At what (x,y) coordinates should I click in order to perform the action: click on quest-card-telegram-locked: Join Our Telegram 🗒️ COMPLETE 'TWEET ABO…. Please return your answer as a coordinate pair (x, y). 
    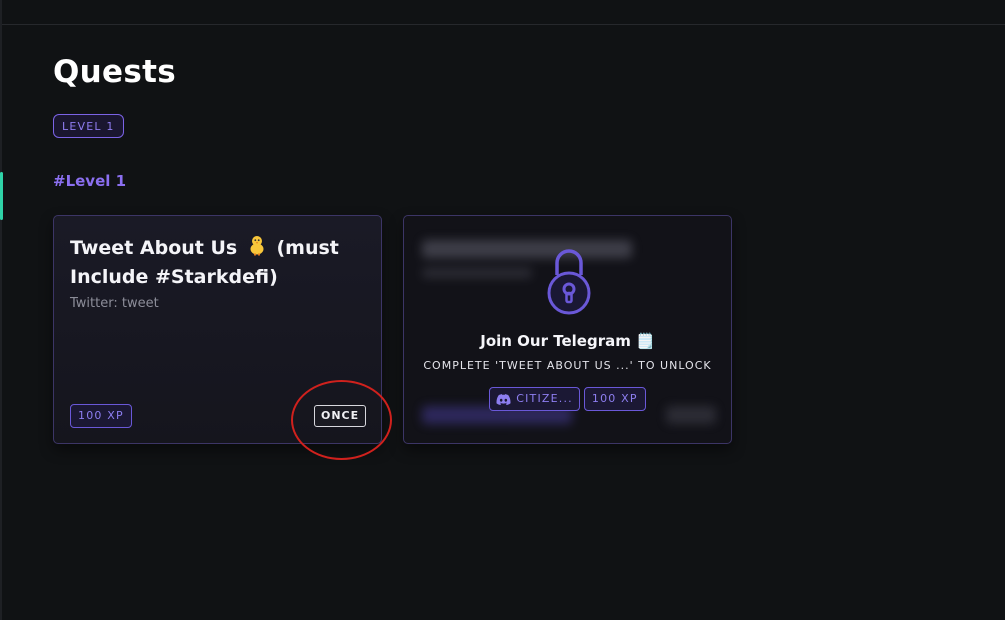
    Looking at the image, I should click on (567, 329).